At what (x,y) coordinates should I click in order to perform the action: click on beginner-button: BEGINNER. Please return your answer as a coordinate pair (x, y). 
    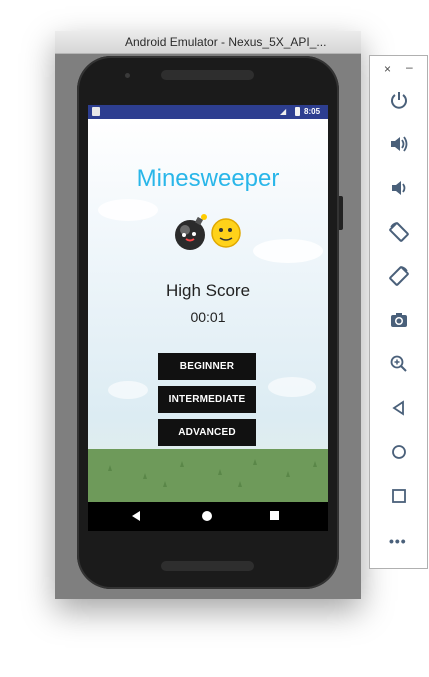
    Looking at the image, I should click on (207, 366).